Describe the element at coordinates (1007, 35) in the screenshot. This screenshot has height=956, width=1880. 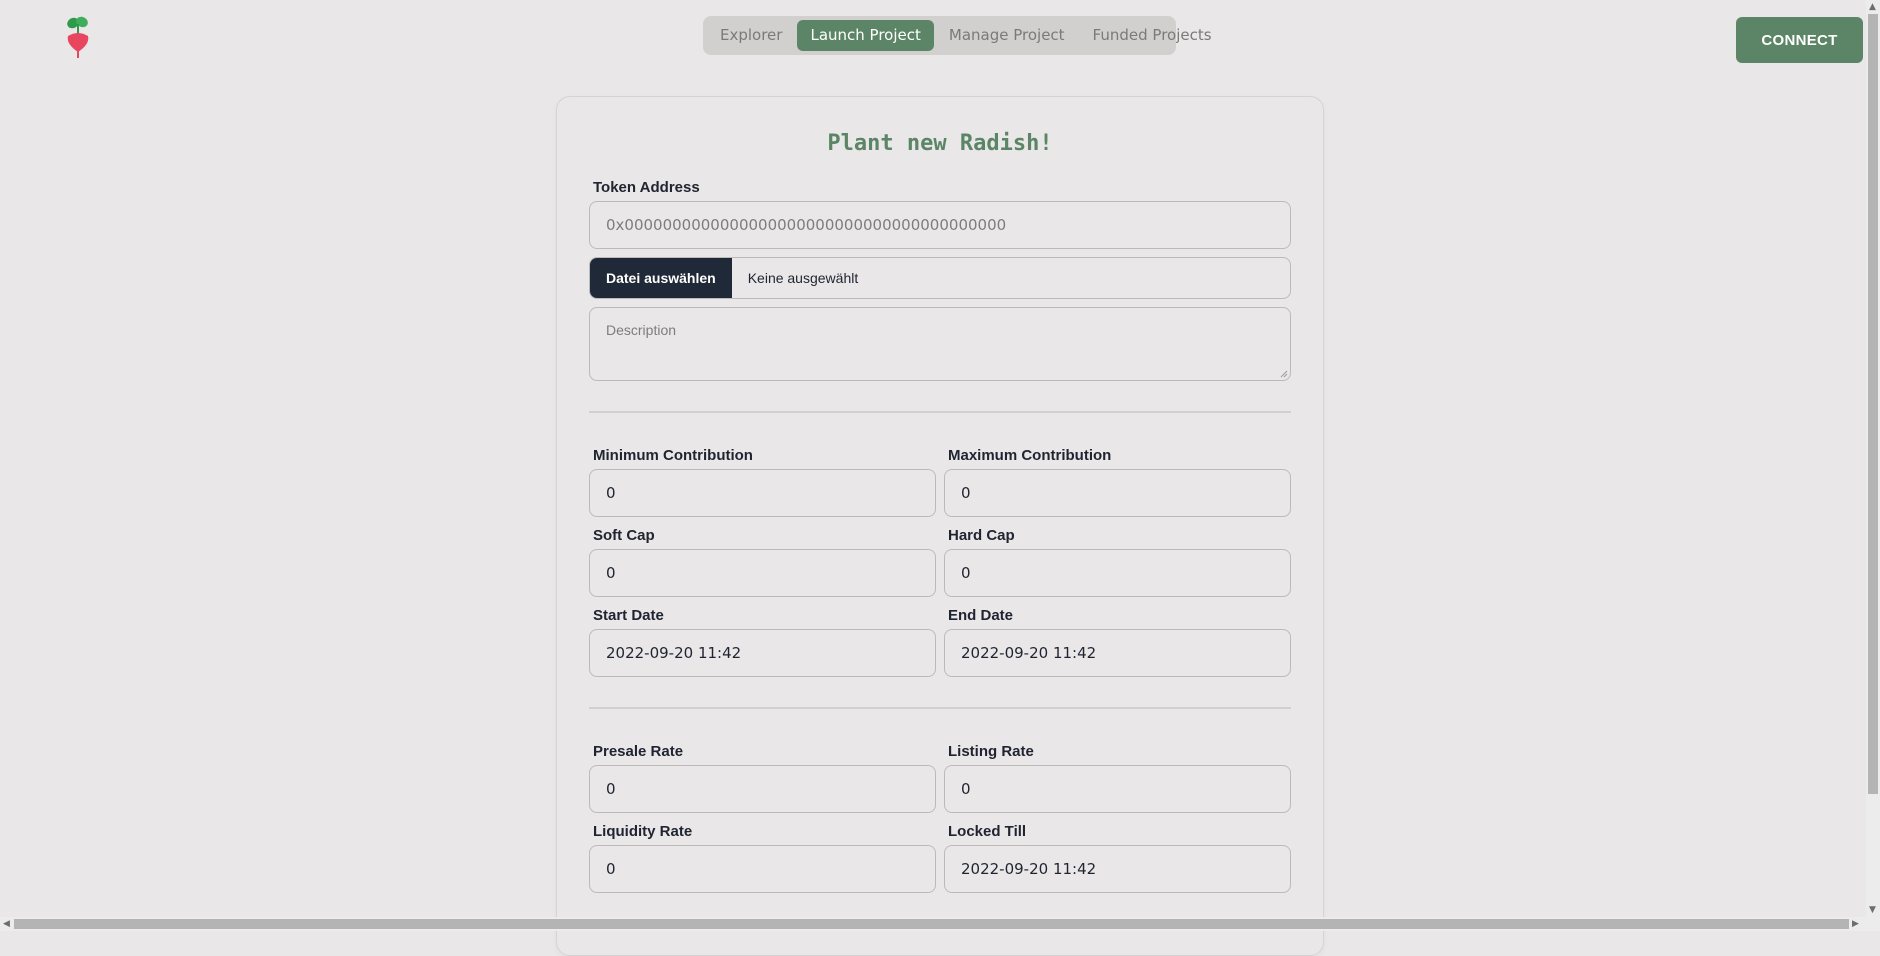
I see `tab-manage-project: Manage Project` at that location.